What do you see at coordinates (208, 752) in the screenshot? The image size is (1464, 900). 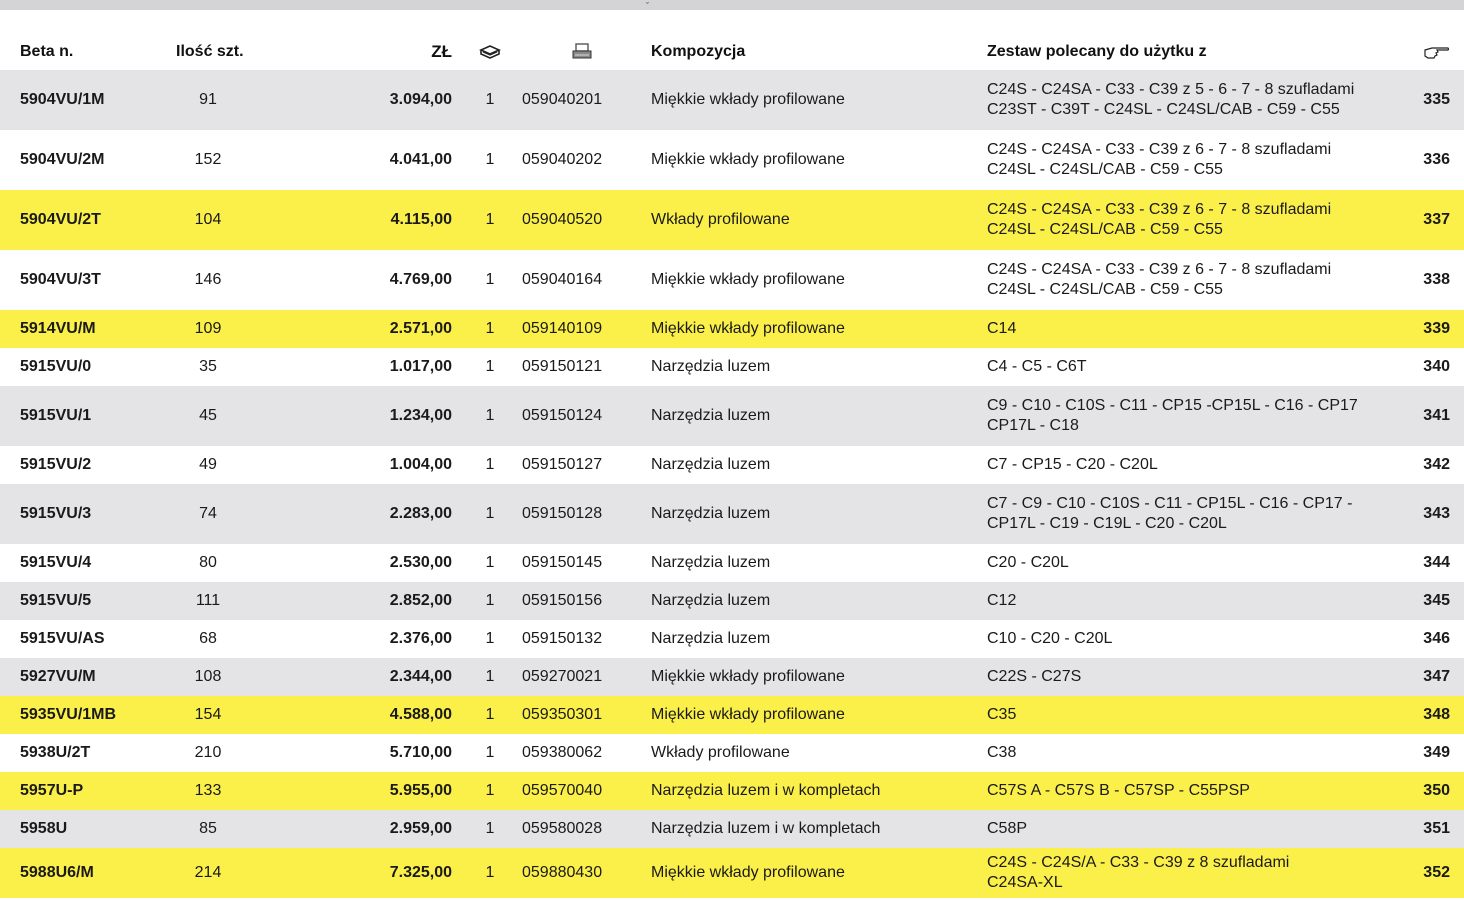 I see `item-count: 210` at bounding box center [208, 752].